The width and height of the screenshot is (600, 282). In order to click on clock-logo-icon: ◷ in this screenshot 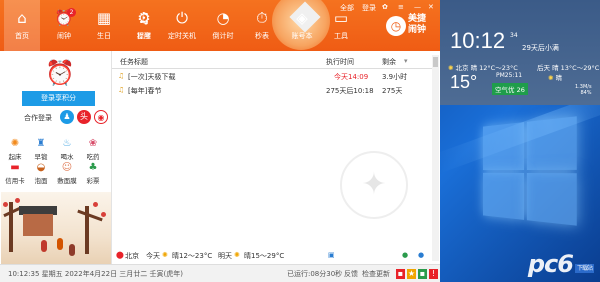, I will do `click(396, 26)`.